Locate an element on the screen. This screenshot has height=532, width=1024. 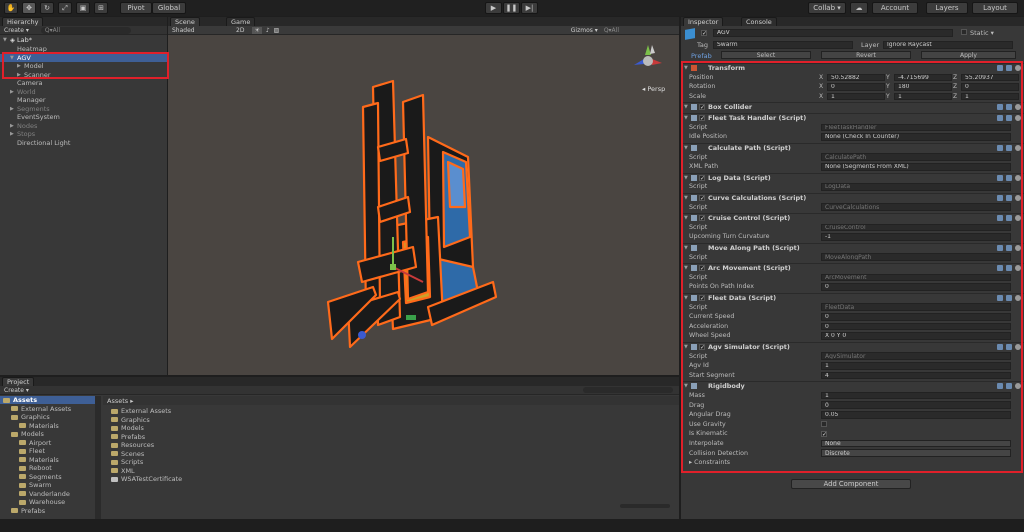
cloud-icon: ☁ is located at coordinates (859, 8).